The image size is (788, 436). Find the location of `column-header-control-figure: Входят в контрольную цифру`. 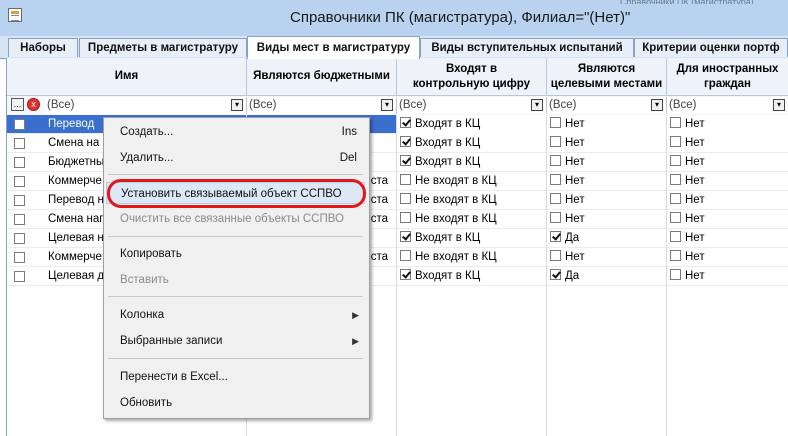

column-header-control-figure: Входят в контрольную цифру is located at coordinates (472, 77).